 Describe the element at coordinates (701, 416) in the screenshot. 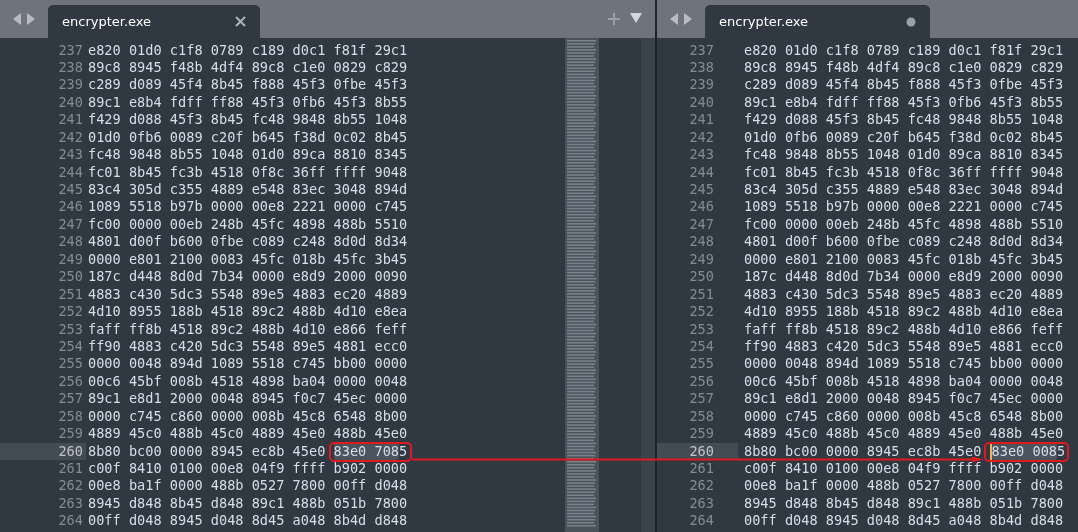

I see `line-number: 258` at that location.